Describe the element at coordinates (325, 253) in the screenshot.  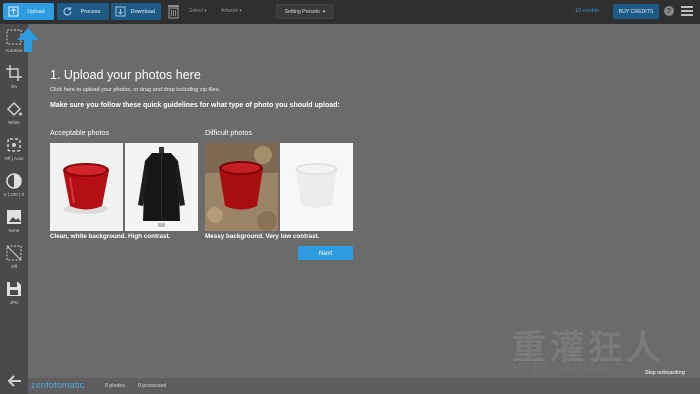
I see `next-button: Next` at that location.